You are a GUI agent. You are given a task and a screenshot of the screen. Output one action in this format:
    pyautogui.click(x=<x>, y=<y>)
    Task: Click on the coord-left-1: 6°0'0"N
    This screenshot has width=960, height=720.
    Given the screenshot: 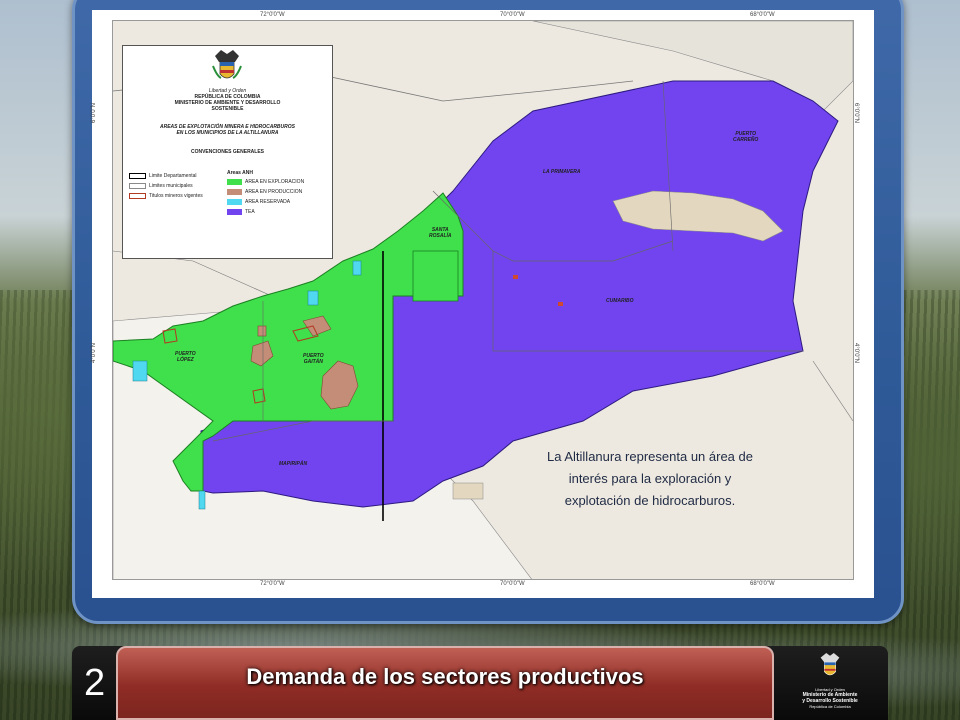 What is the action you would take?
    pyautogui.click(x=94, y=113)
    